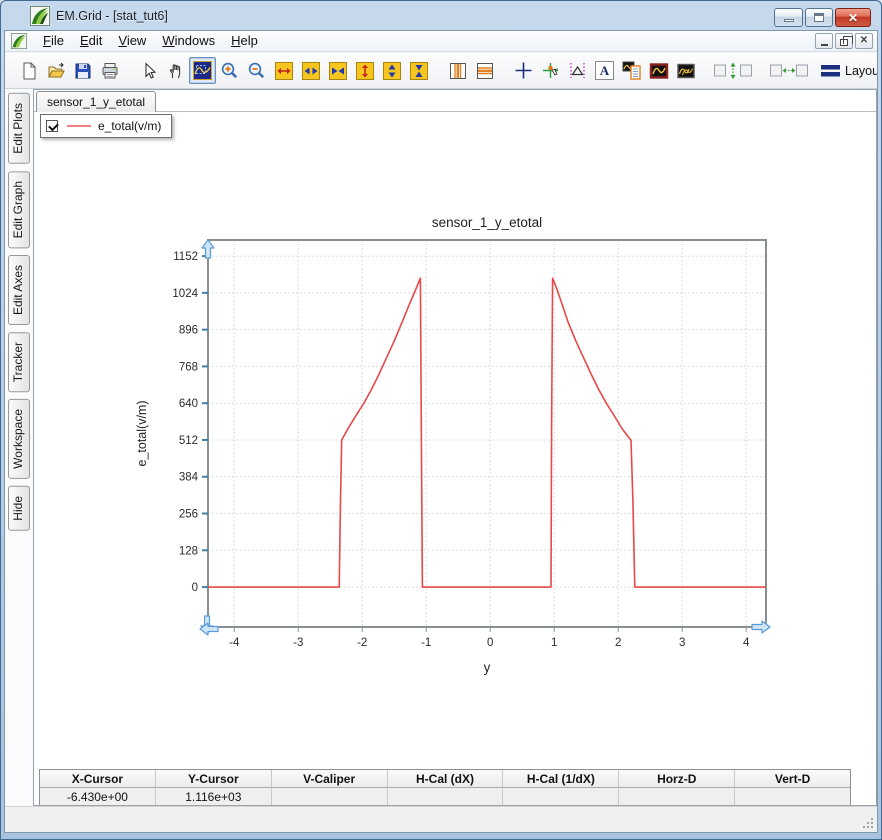 The image size is (882, 840). Describe the element at coordinates (52, 126) in the screenshot. I see `legend-checkbox` at that location.